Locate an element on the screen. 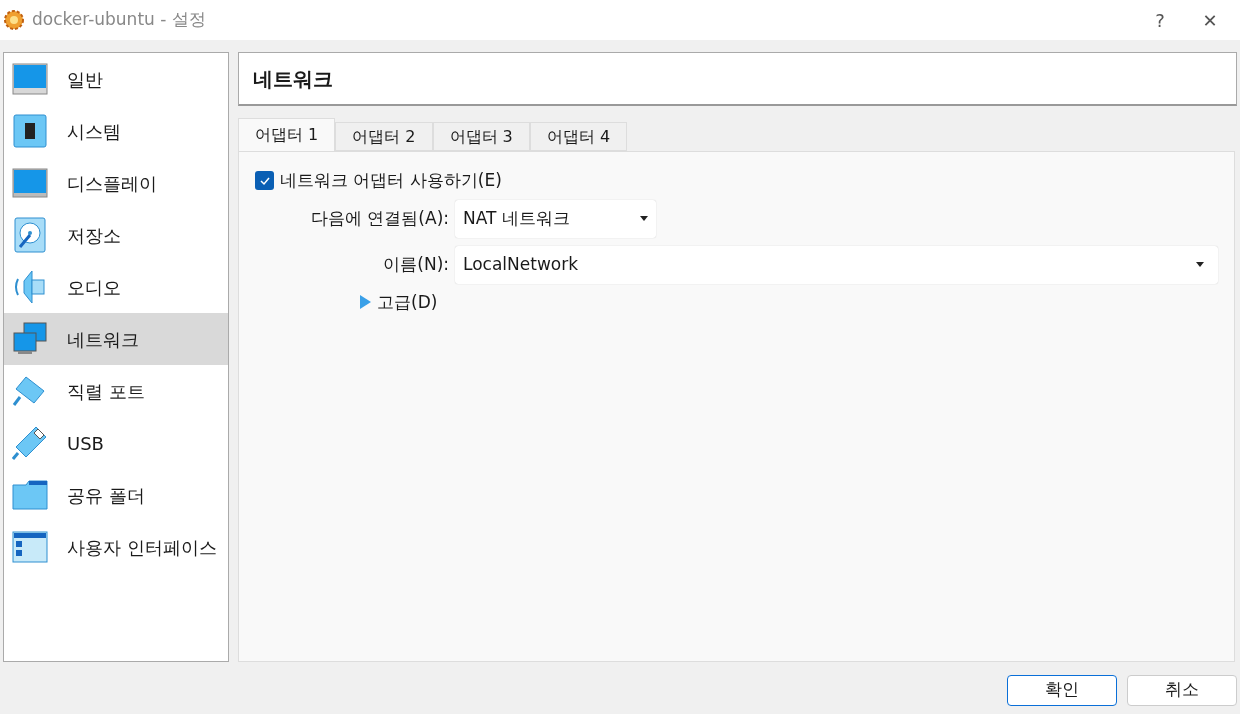 The image size is (1240, 714). window-title: docker-ubuntu - 설정 is located at coordinates (119, 20).